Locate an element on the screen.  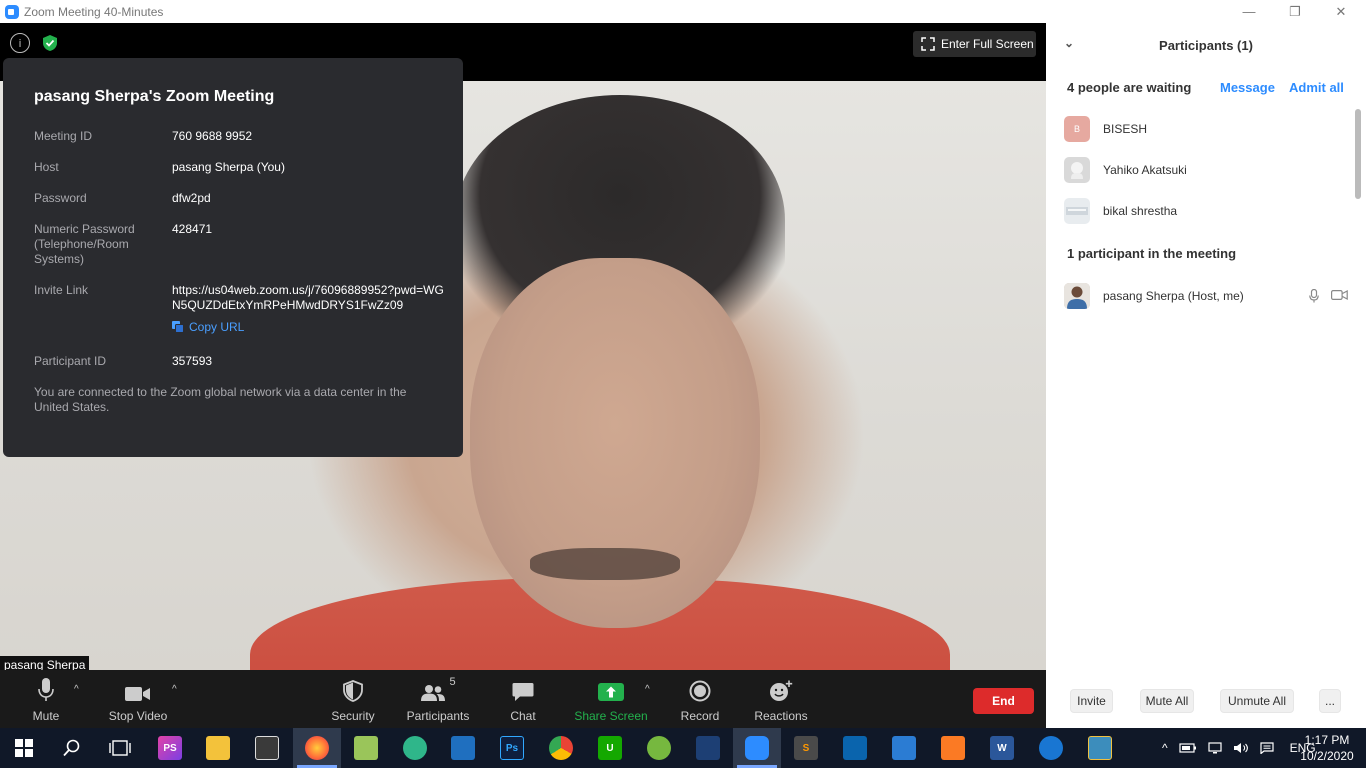
photos-icon is located at coordinates (1100, 748).